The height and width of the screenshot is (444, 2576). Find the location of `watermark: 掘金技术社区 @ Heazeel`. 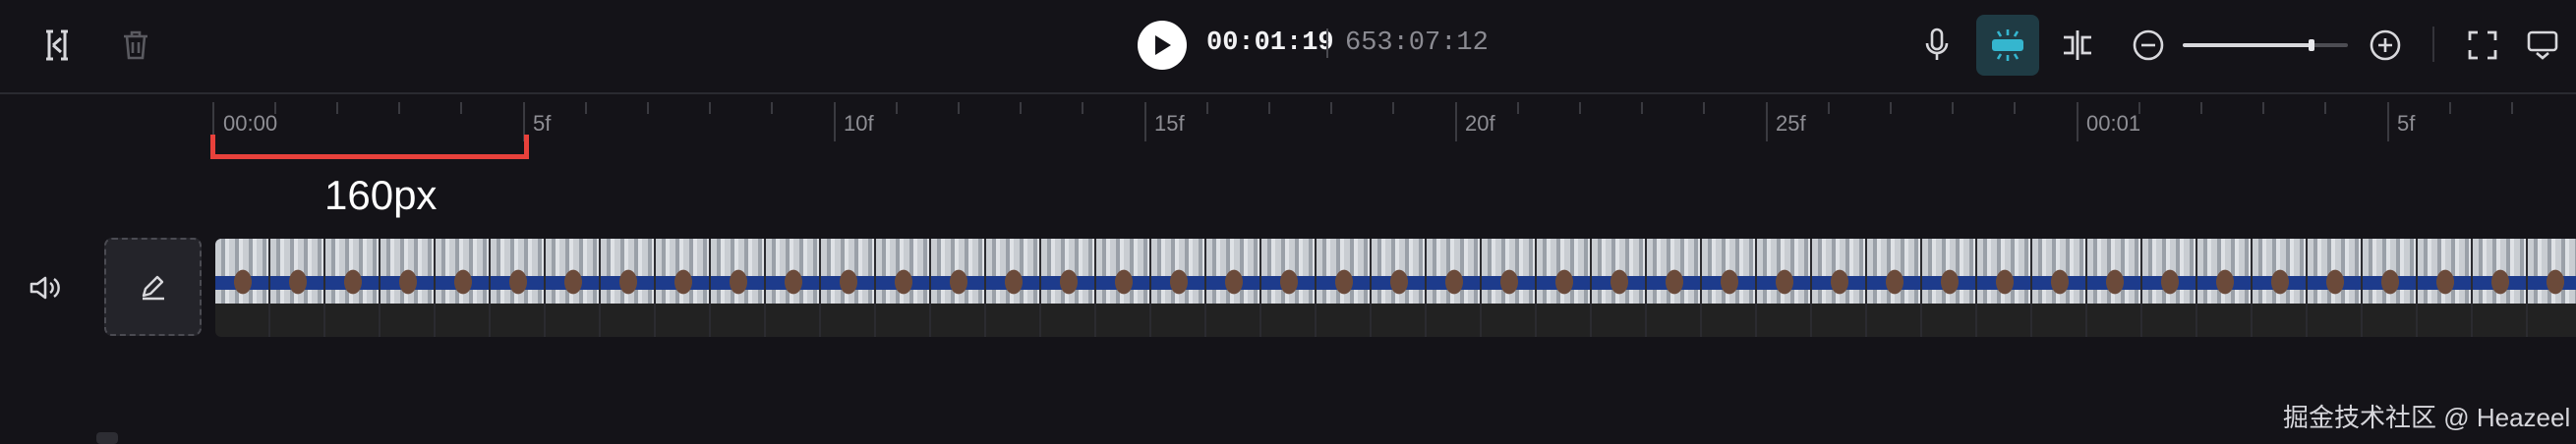

watermark: 掘金技术社区 @ Heazeel is located at coordinates (2427, 417).